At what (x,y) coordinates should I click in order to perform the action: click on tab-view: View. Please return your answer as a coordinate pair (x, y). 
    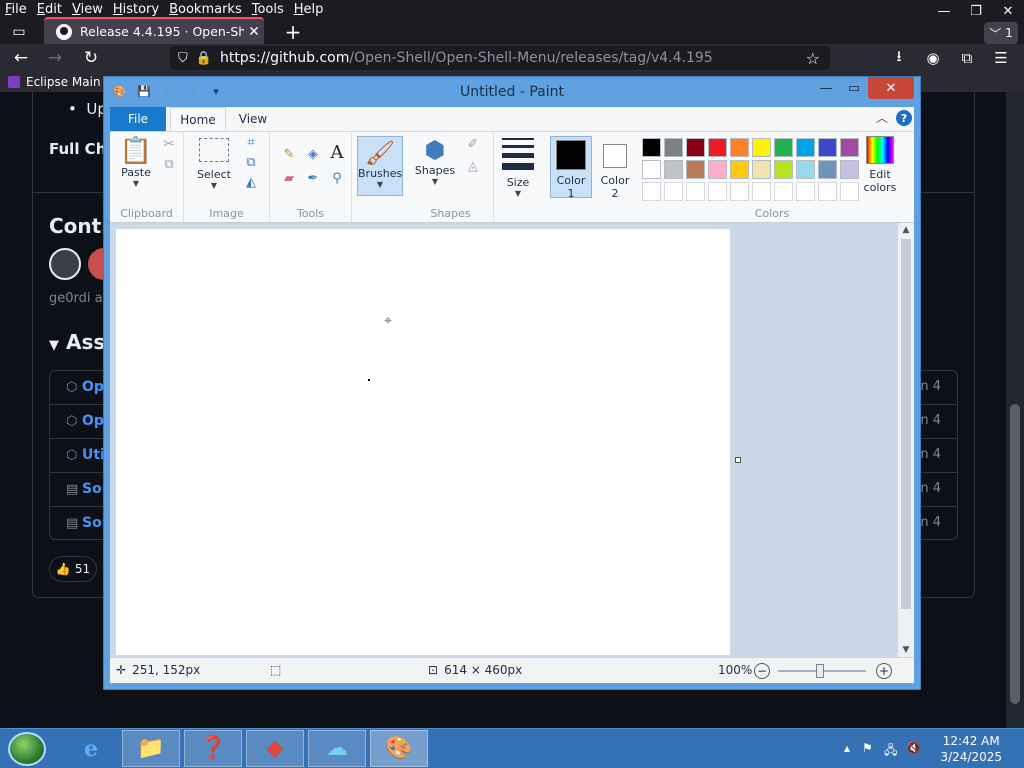
    Looking at the image, I should click on (253, 119).